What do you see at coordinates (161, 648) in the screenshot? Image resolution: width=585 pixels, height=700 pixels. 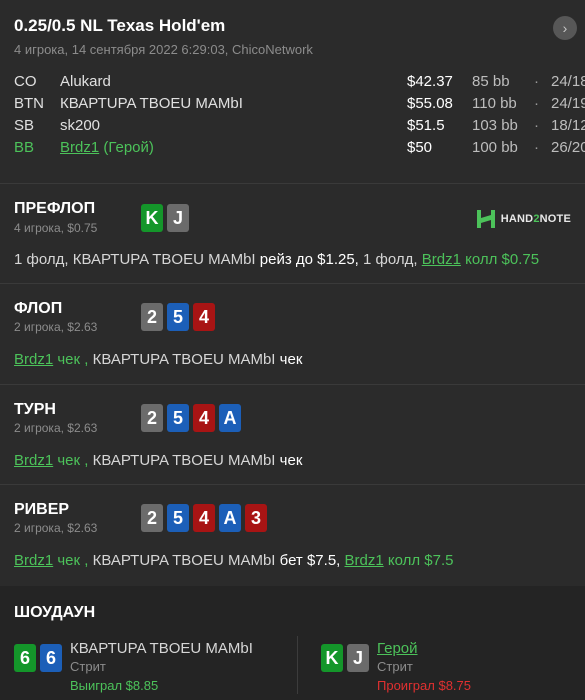 I see `villain-name: КВАРТUPA TBOEU MAMbI` at bounding box center [161, 648].